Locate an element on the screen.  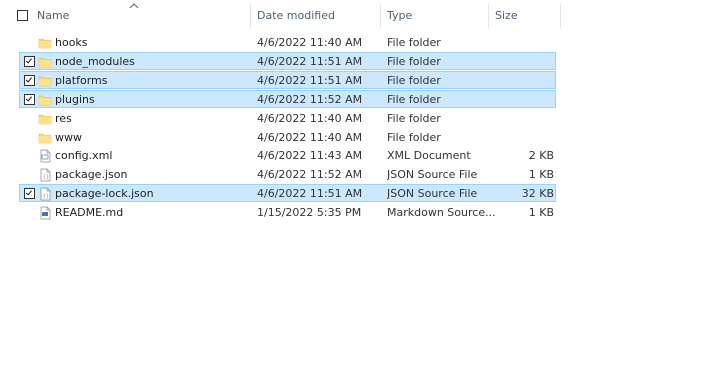
file-row: www 4/6/2022 11:40 AM File folder is located at coordinates (287, 137).